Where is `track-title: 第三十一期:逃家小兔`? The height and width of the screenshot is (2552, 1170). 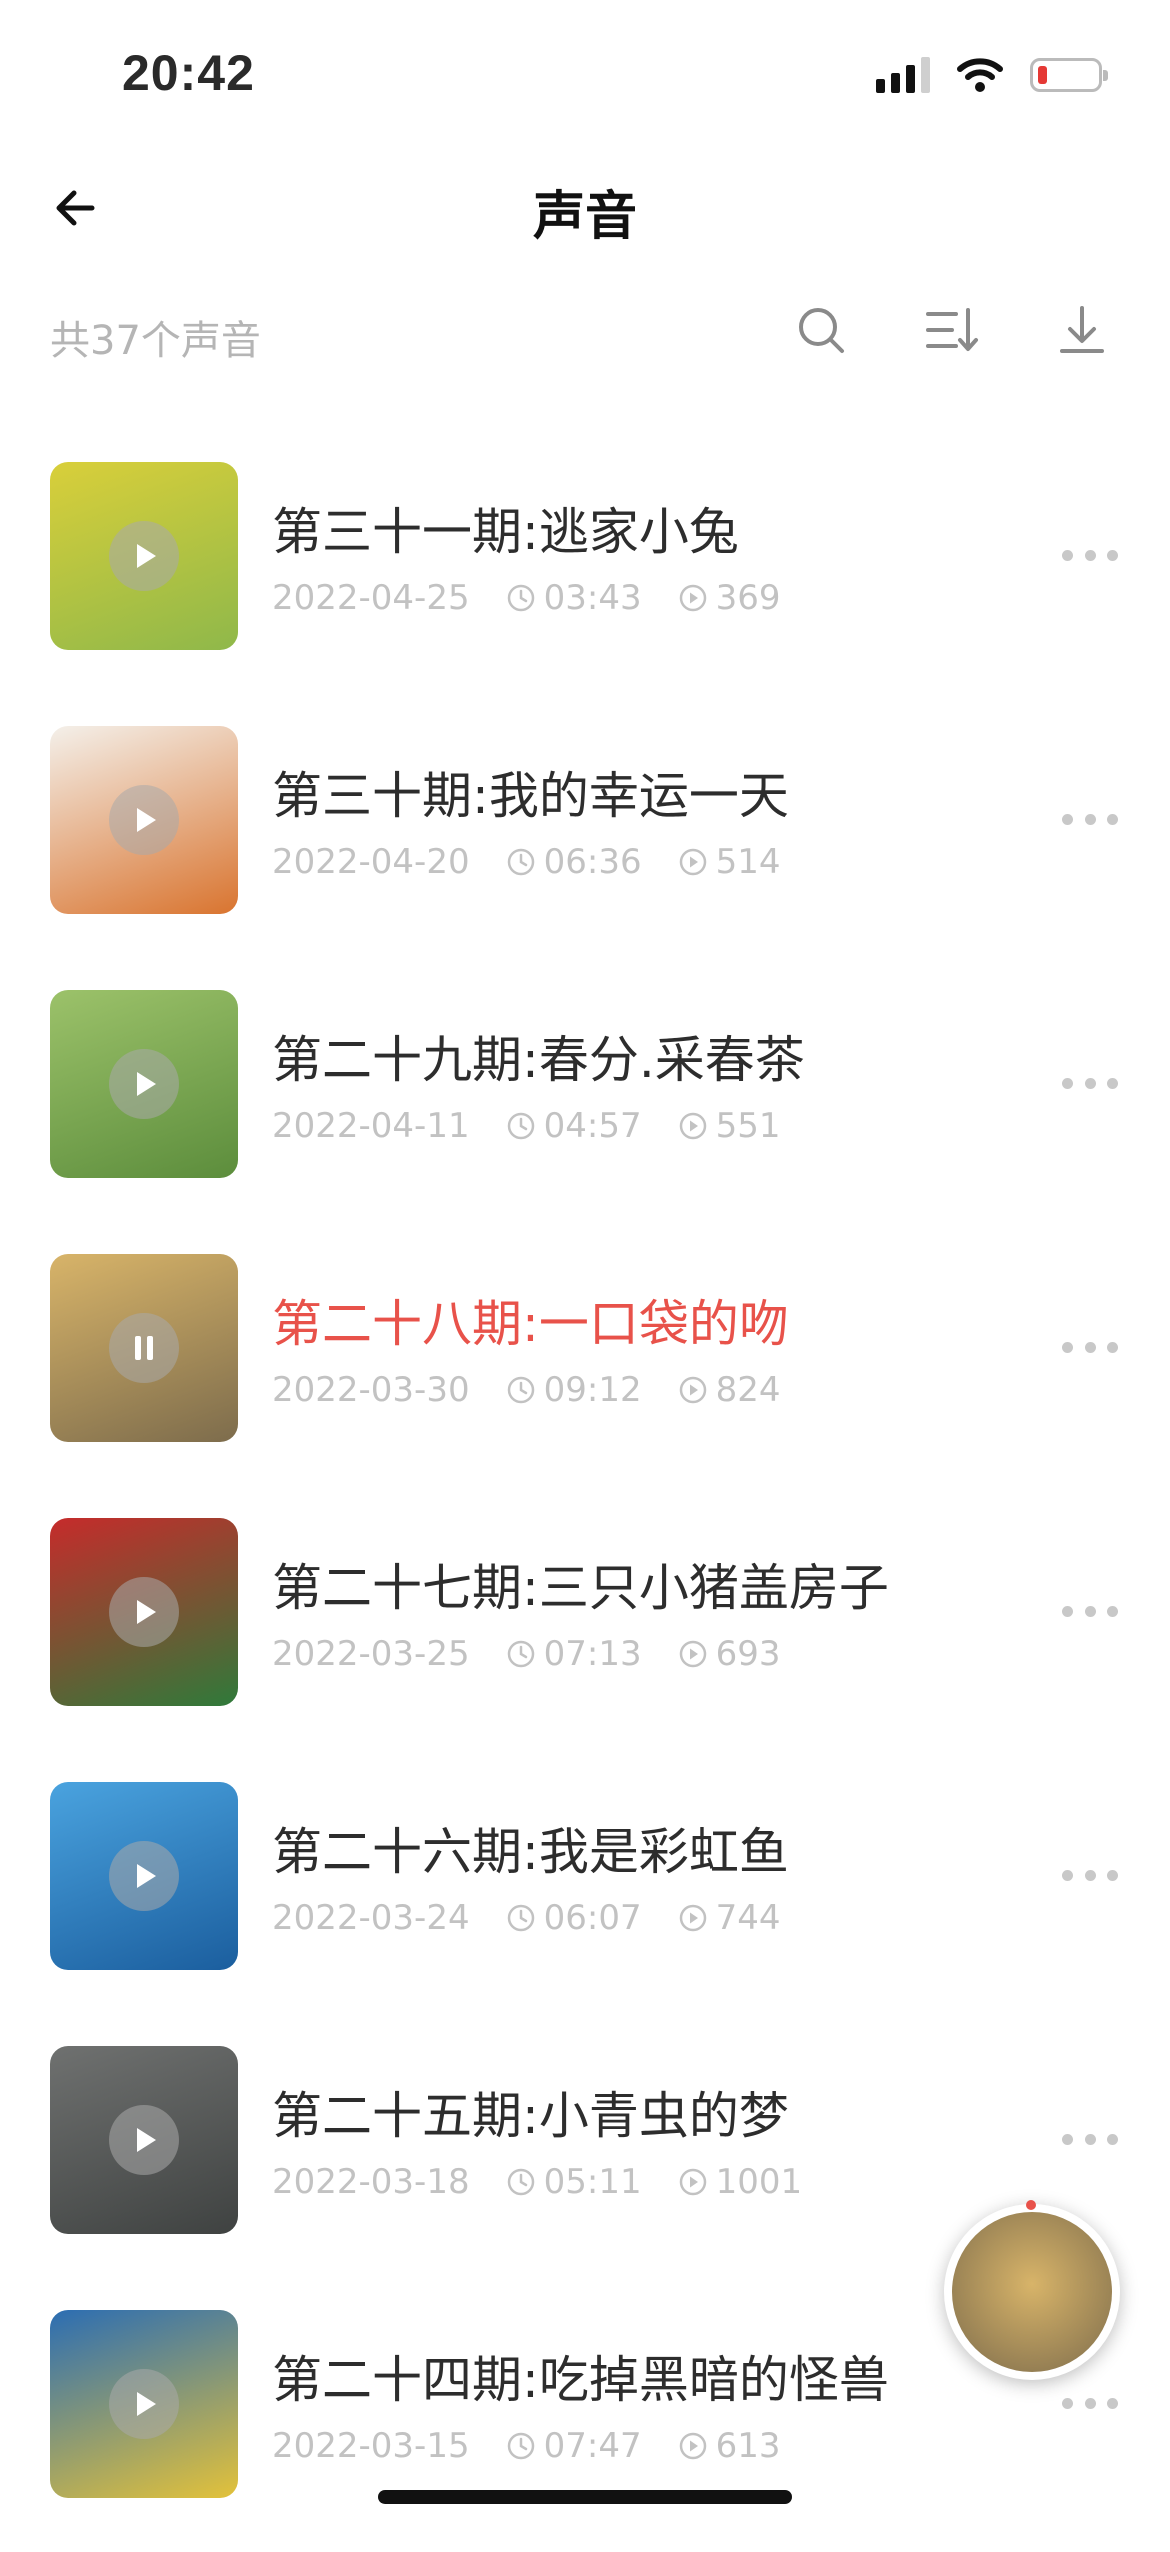
track-title: 第三十一期:逃家小兔 is located at coordinates (505, 528).